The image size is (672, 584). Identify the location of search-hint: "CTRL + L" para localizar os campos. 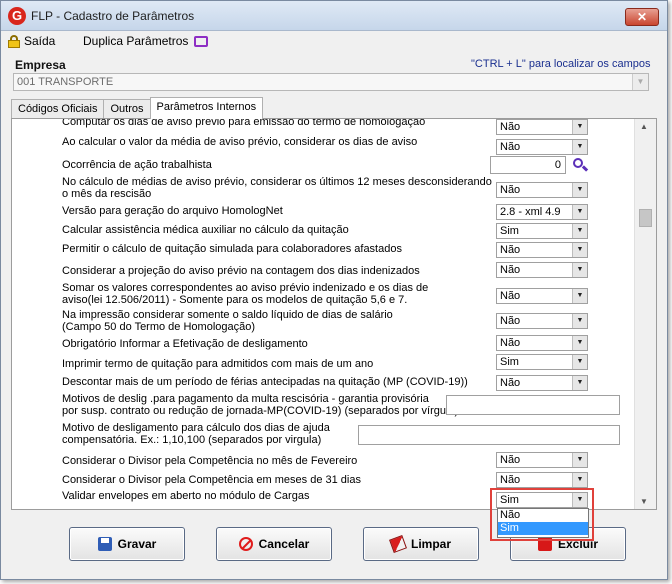
(561, 64).